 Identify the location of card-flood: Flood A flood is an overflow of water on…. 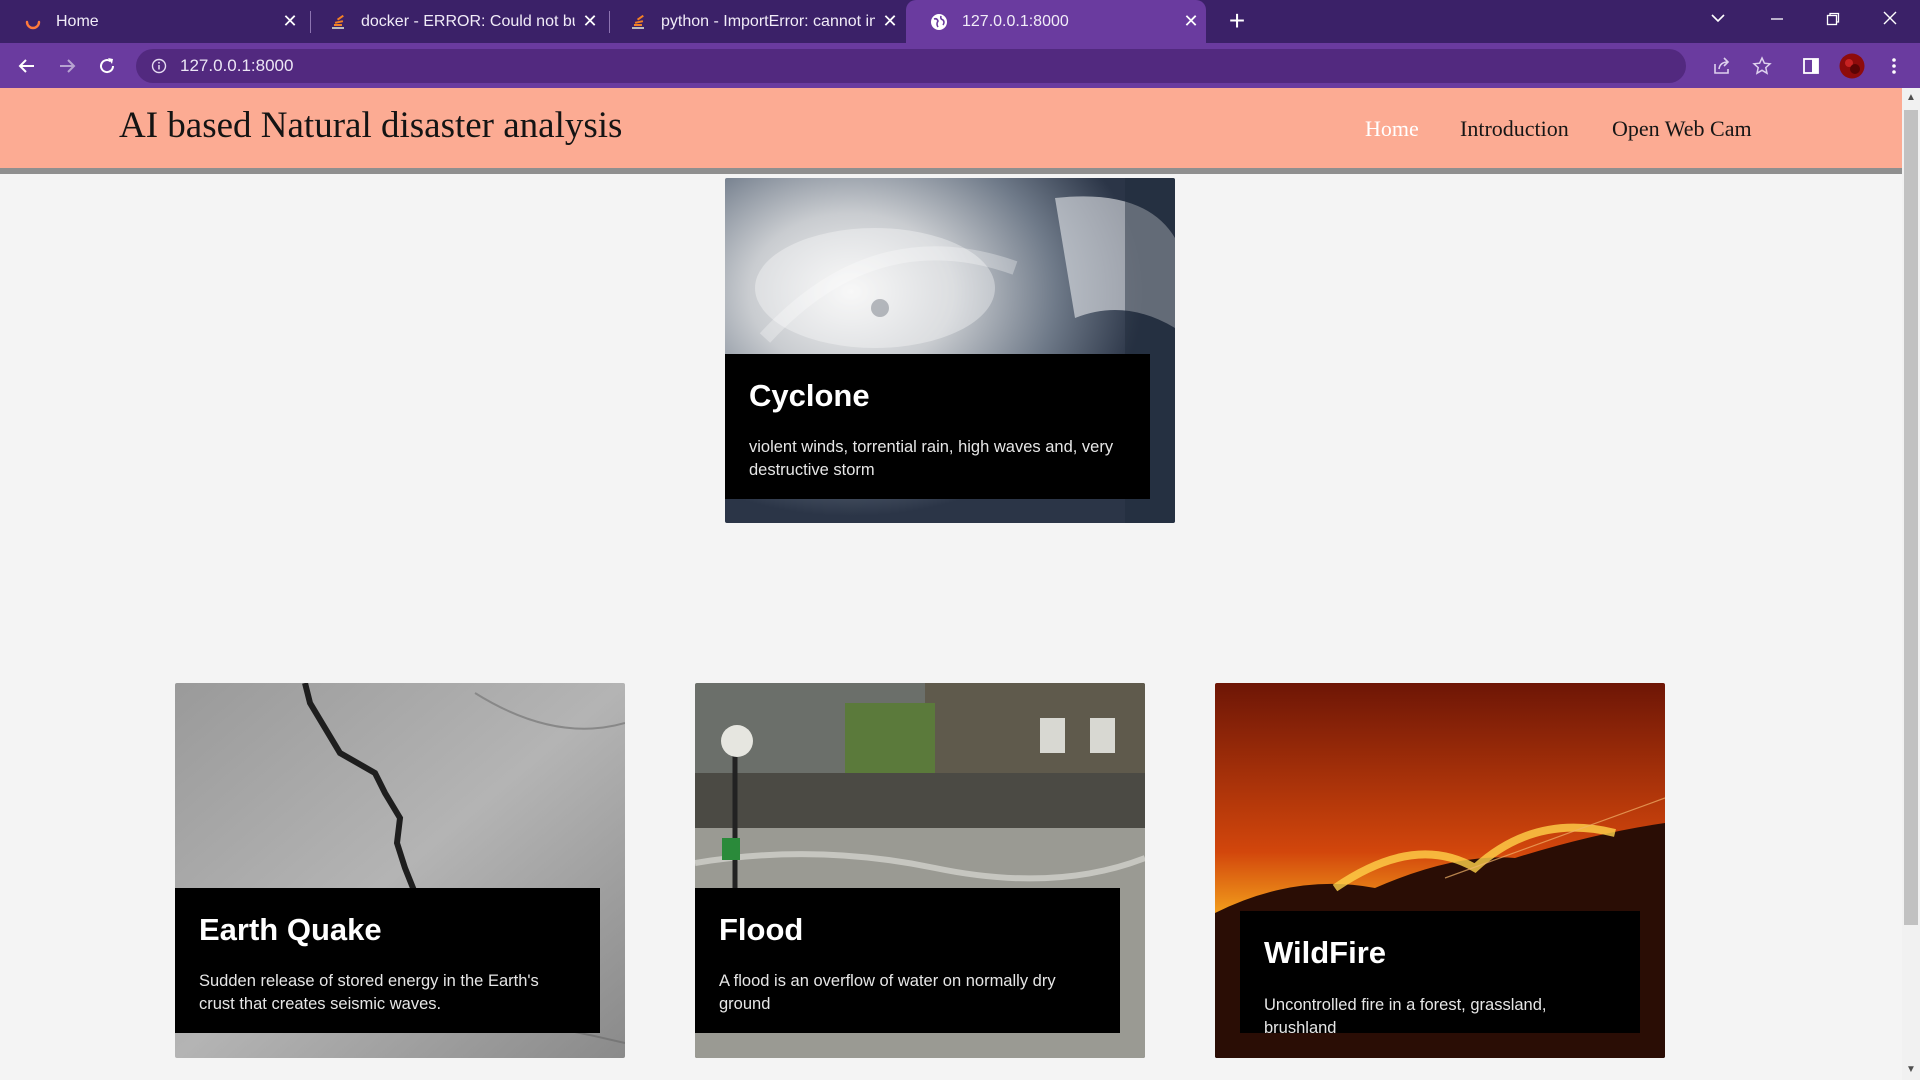
(920, 870).